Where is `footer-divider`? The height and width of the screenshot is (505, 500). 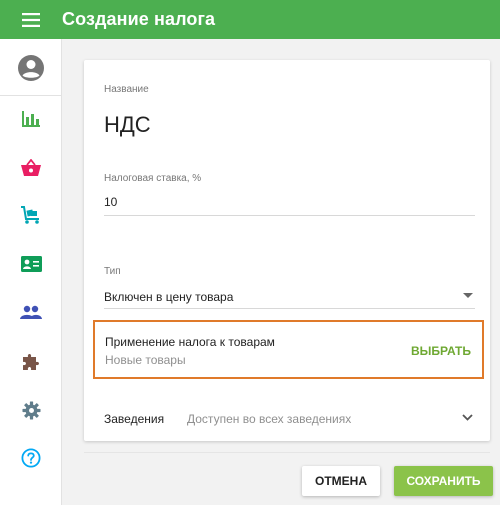
footer-divider is located at coordinates (287, 452).